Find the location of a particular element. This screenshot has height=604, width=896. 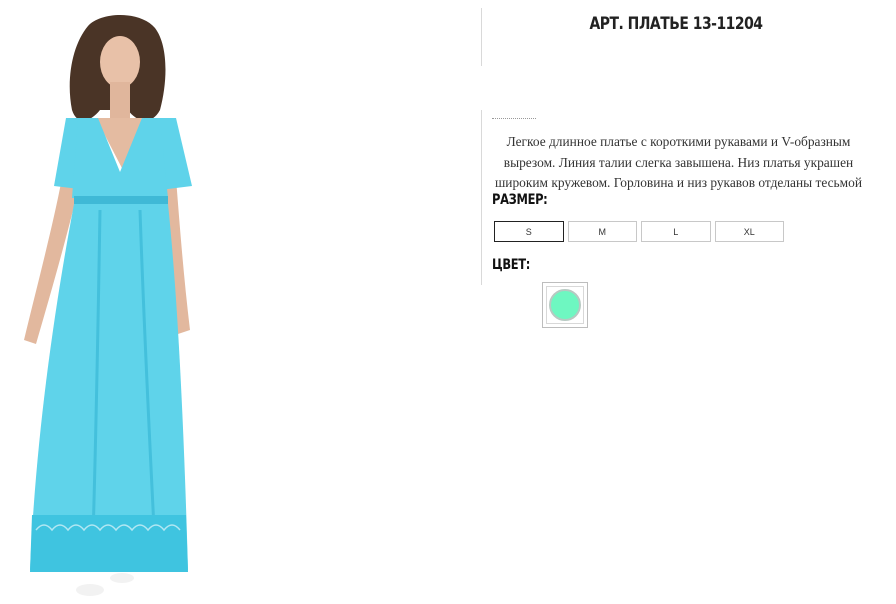

size-option-l: L is located at coordinates (676, 231).